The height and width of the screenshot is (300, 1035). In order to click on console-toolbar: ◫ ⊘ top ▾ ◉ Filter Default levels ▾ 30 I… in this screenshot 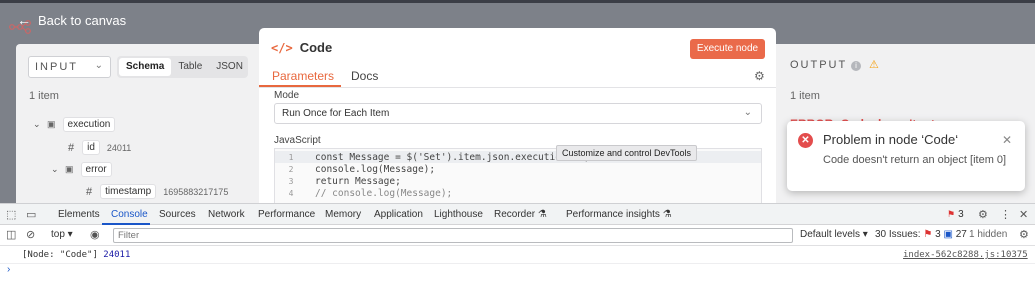, I will do `click(517, 235)`.